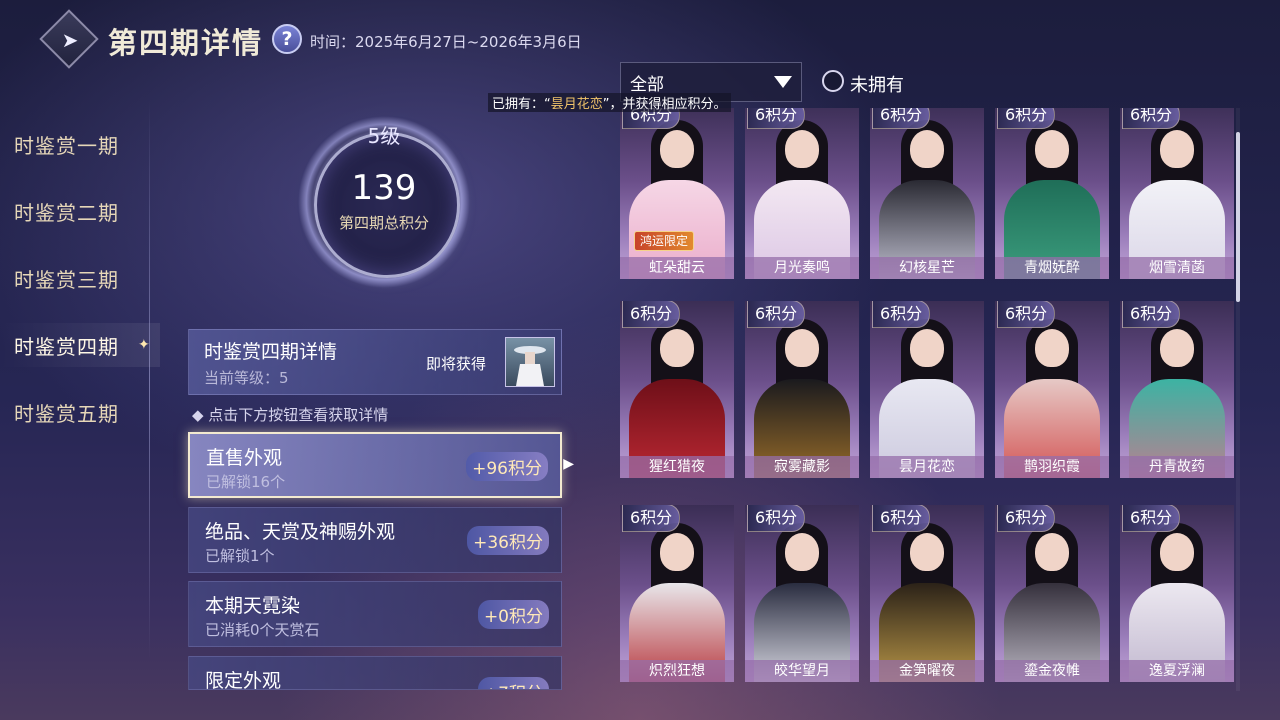 This screenshot has width=1280, height=720. Describe the element at coordinates (513, 683) in the screenshot. I see `category-points: +7积分` at that location.